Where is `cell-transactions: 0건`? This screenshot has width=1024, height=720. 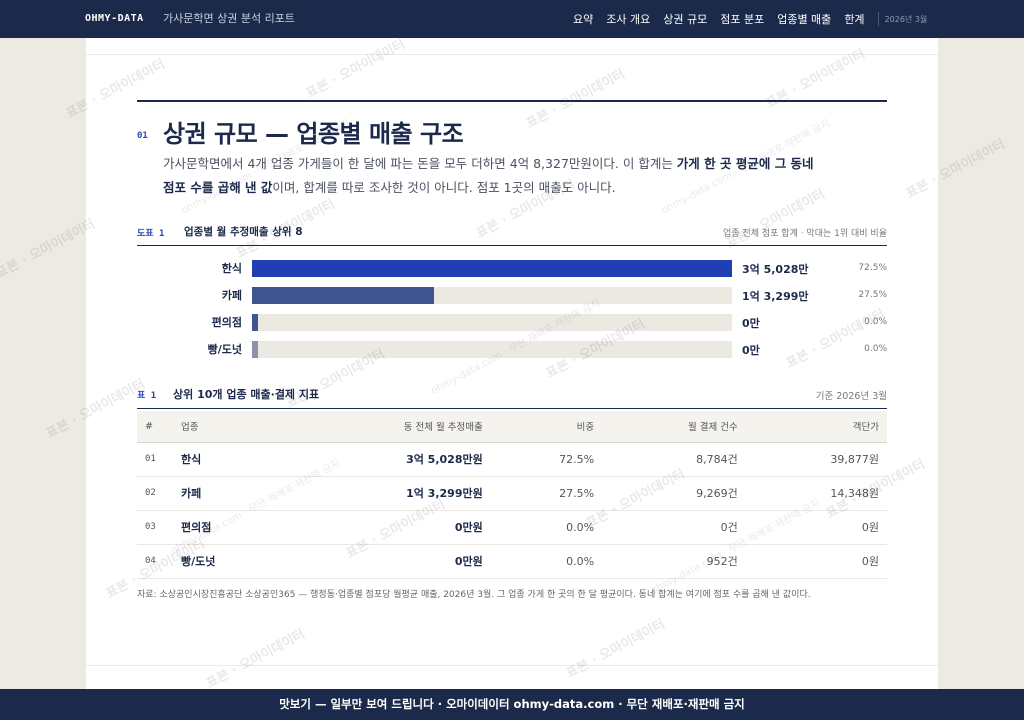
cell-transactions: 0건 is located at coordinates (674, 527).